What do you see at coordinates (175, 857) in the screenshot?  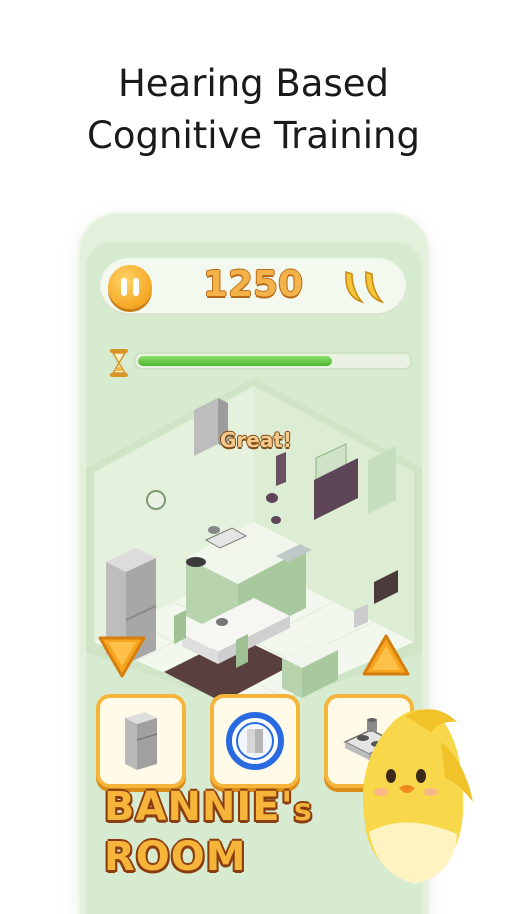 I see `logo-line-2: ROOM` at bounding box center [175, 857].